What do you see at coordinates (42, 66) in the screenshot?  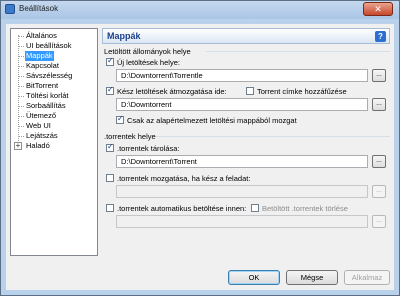 I see `tree-item-connection: Kapcsolat` at bounding box center [42, 66].